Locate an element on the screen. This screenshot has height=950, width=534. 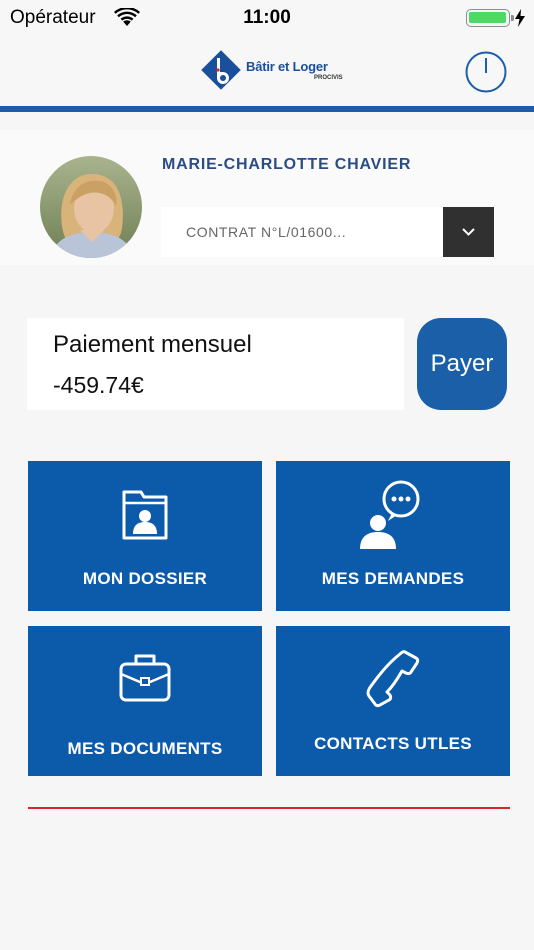
tile-label: CONTACTS UTLES is located at coordinates (393, 743).